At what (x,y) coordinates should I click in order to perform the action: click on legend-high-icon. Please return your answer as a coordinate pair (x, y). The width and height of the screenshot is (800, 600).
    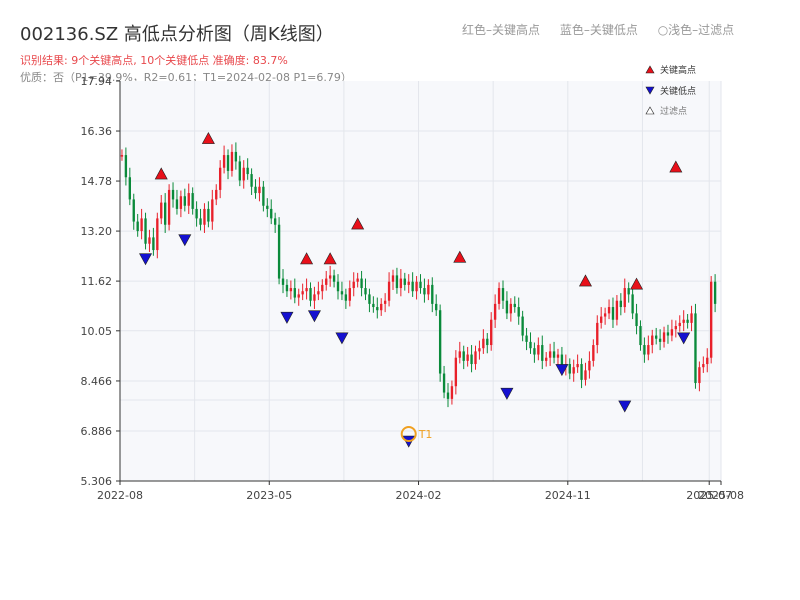
    Looking at the image, I should click on (650, 69).